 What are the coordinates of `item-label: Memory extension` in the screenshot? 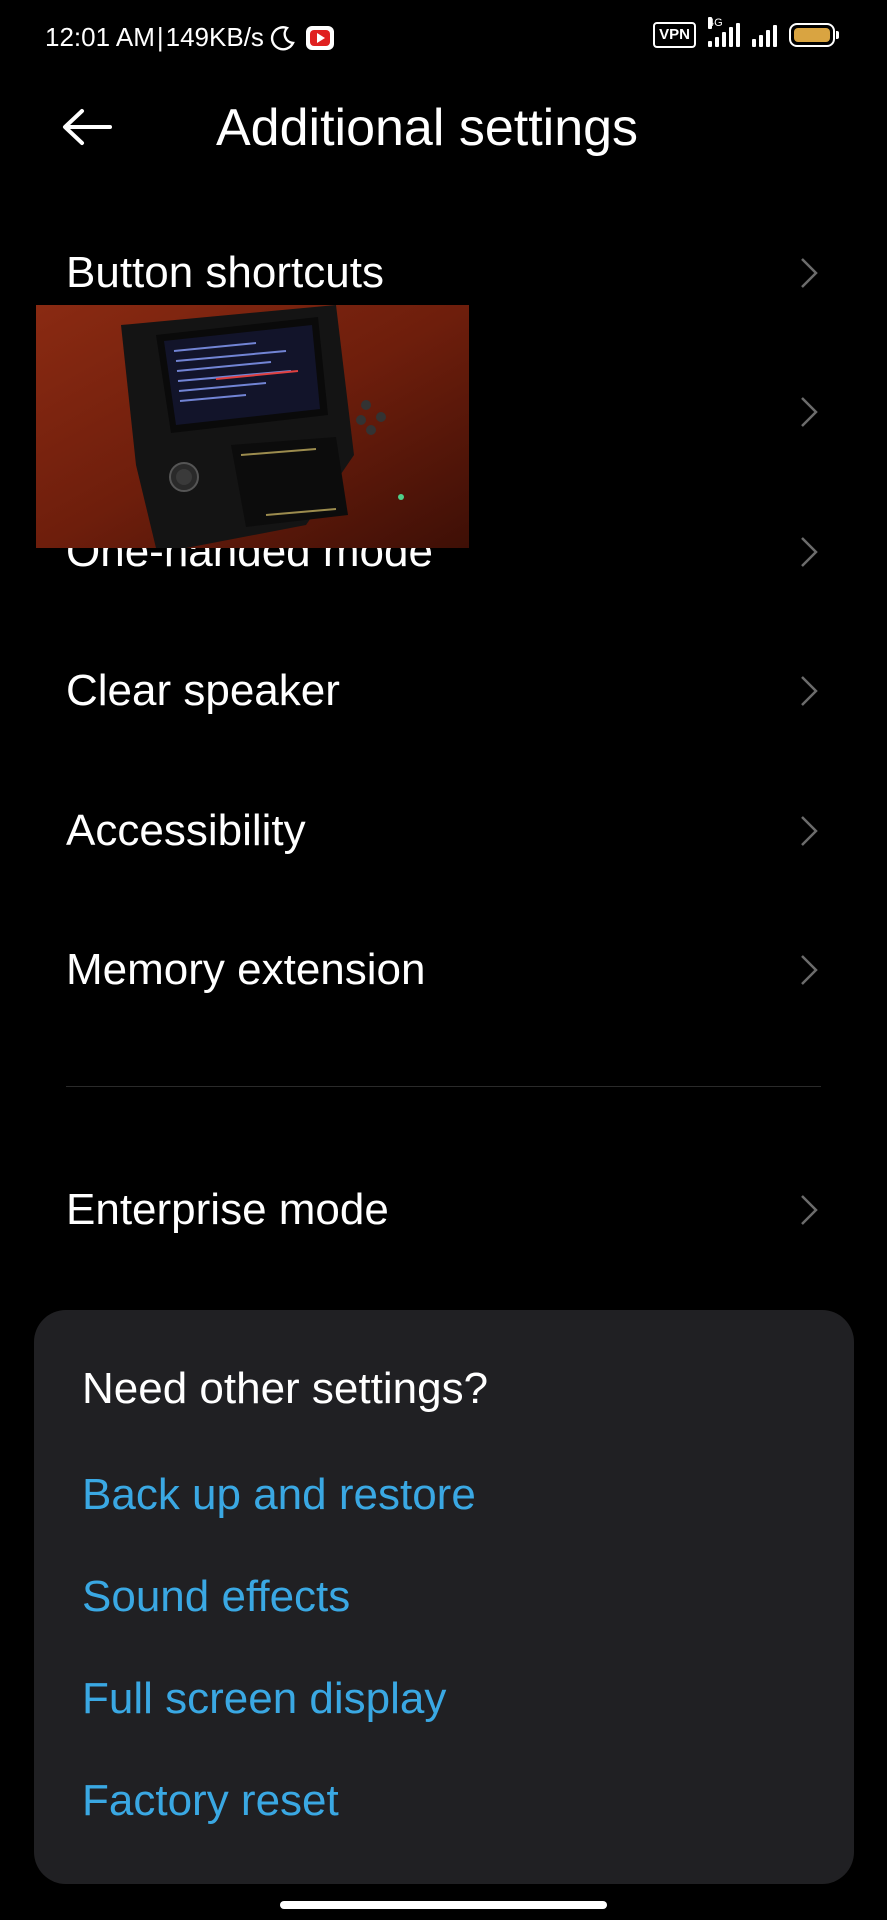 It's located at (246, 969).